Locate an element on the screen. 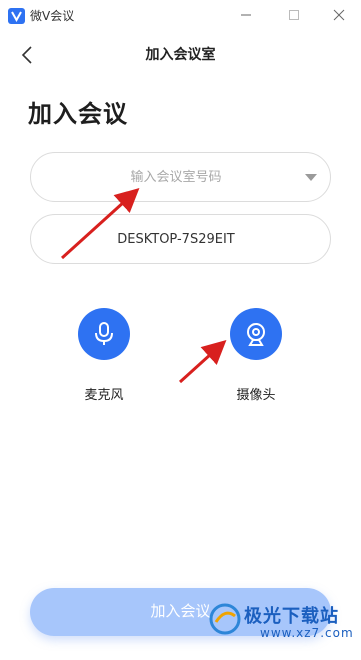 Image resolution: width=361 pixels, height=660 pixels. room-number-input is located at coordinates (176, 177).